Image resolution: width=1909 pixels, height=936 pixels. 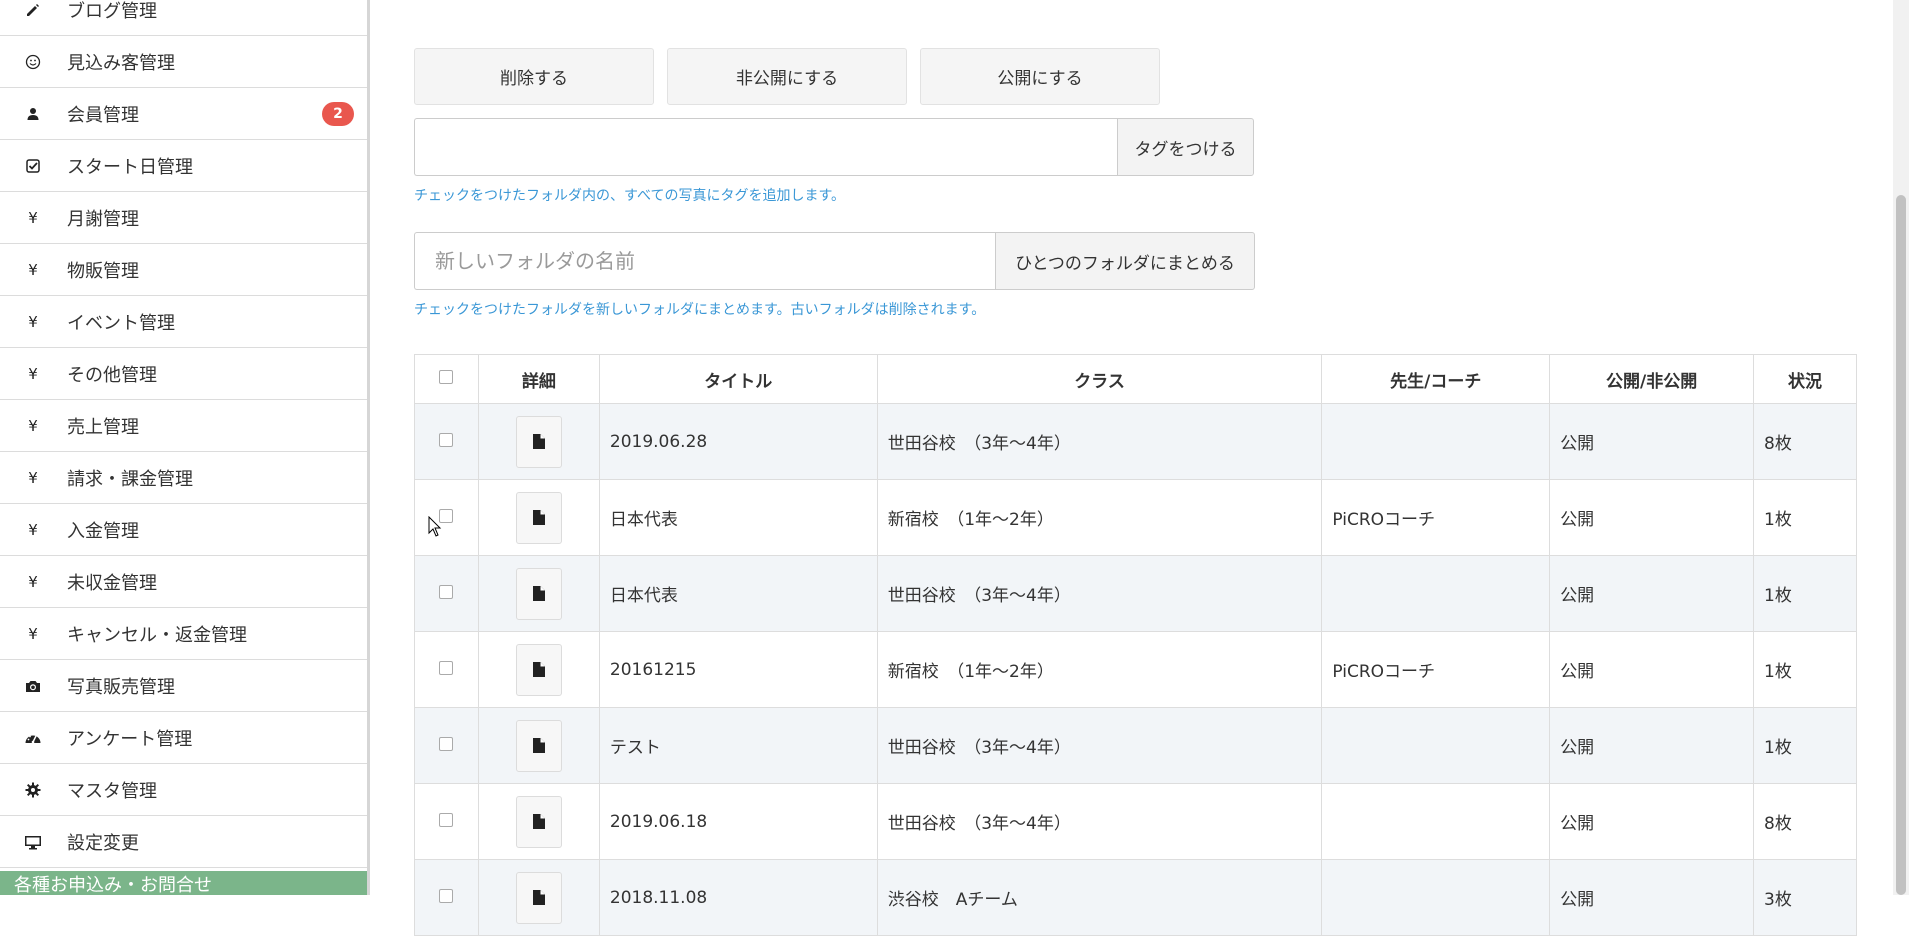 I want to click on sidebar-item: アンケート管理, so click(x=183, y=738).